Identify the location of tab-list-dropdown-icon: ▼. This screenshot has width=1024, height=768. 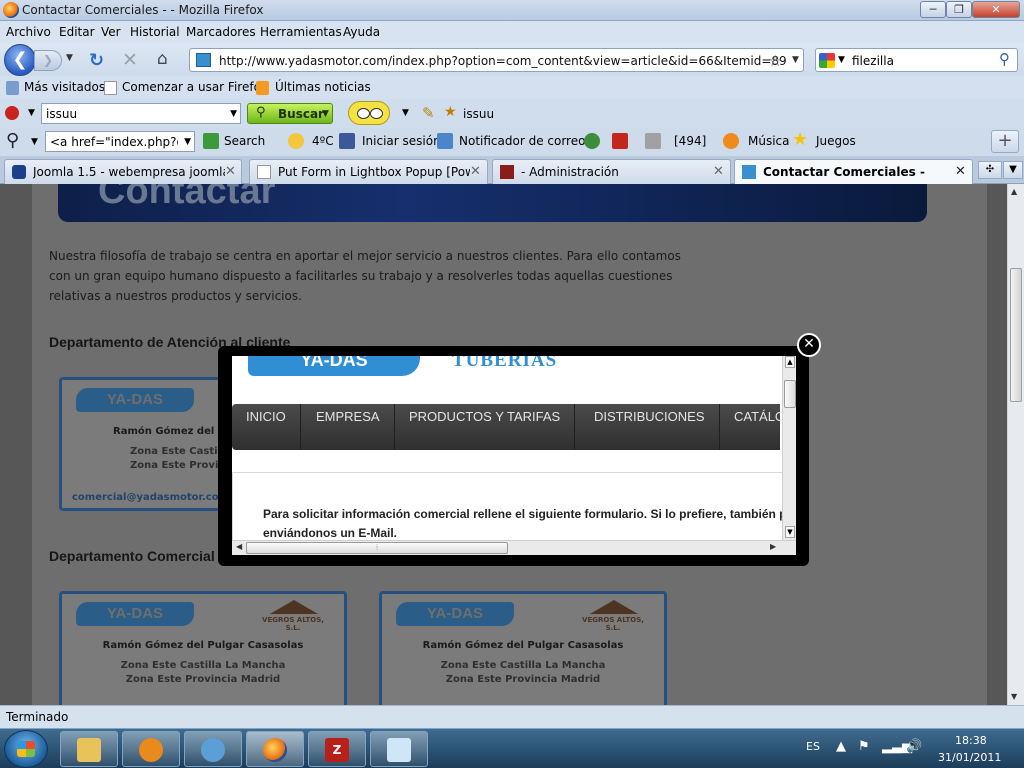
(1013, 170).